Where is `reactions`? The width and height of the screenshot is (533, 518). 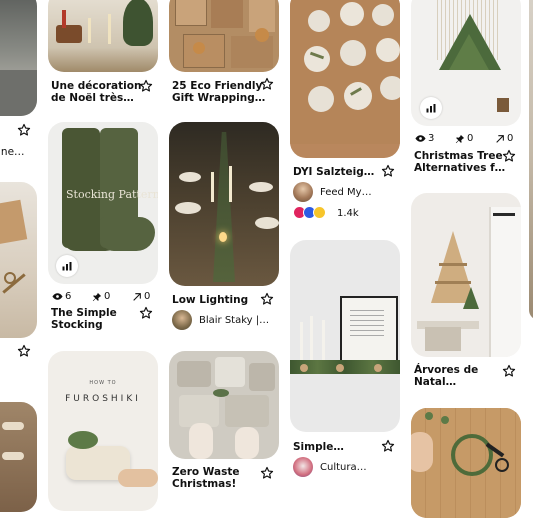
reactions is located at coordinates (313, 212).